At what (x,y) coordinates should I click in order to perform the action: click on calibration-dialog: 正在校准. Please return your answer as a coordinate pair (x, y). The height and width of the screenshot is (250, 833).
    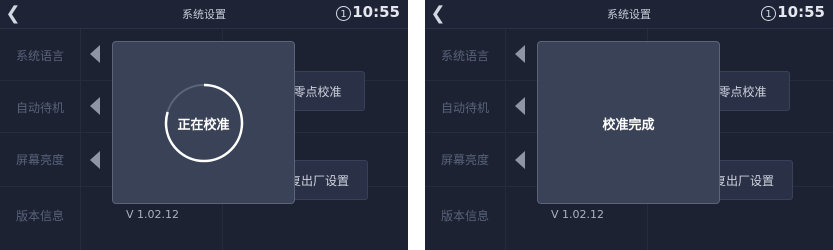
    Looking at the image, I should click on (203, 122).